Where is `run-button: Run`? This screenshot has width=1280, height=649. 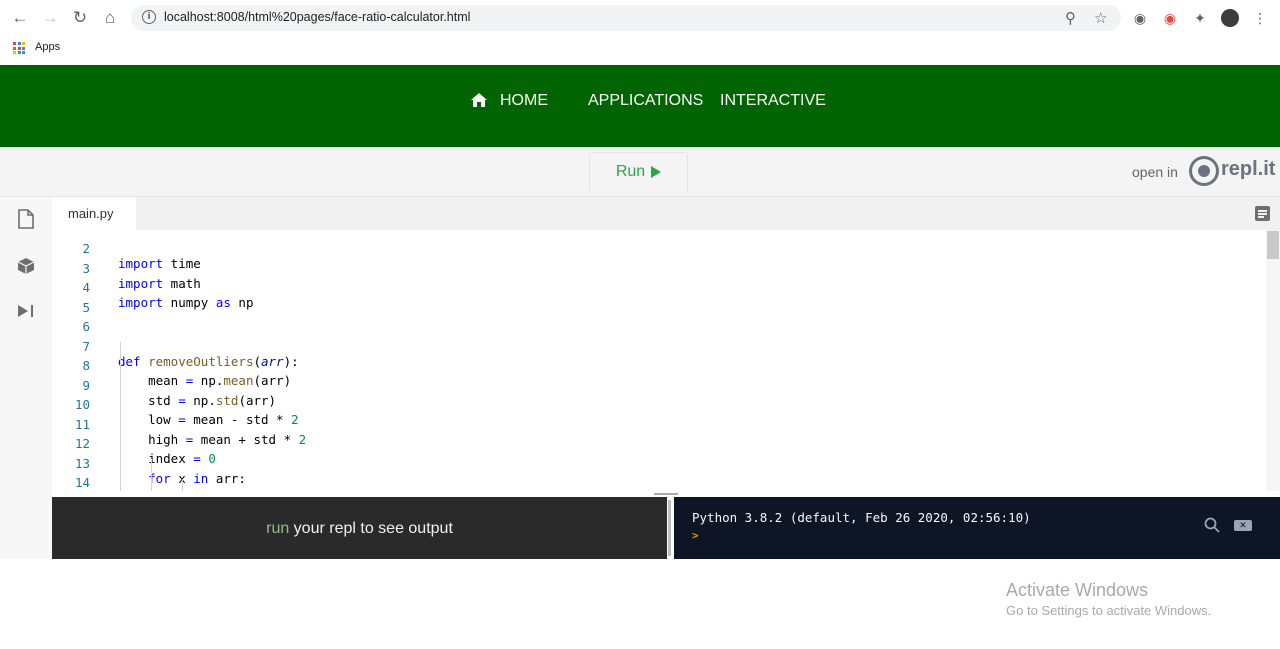 run-button: Run is located at coordinates (638, 171).